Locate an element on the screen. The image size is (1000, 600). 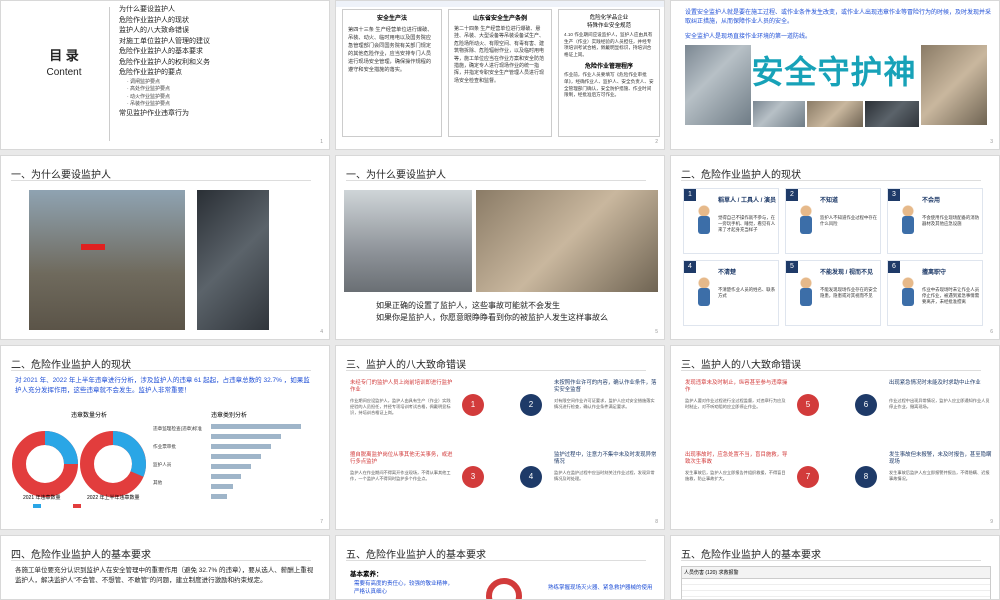
status-card-text: 不能发现现场作业存在的安全隐患，隐患或对其视而不见 is located at coordinates (849, 292).